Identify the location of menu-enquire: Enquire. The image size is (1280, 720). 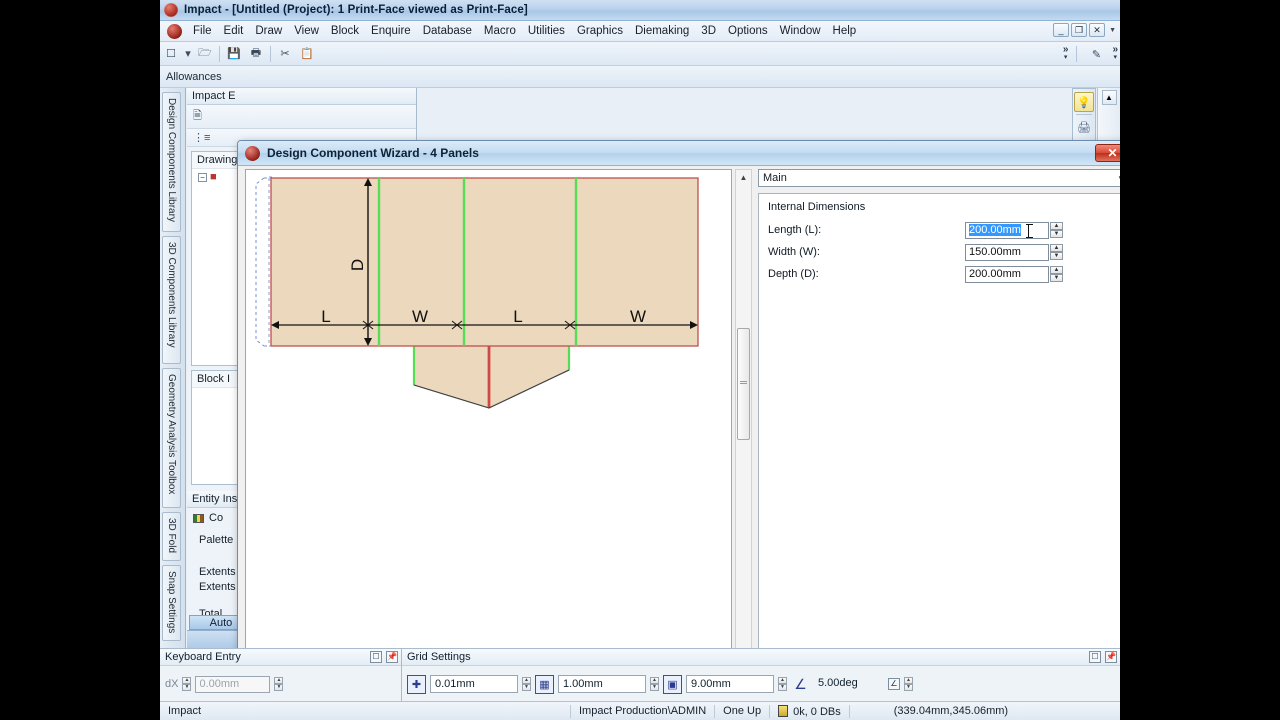
(391, 31).